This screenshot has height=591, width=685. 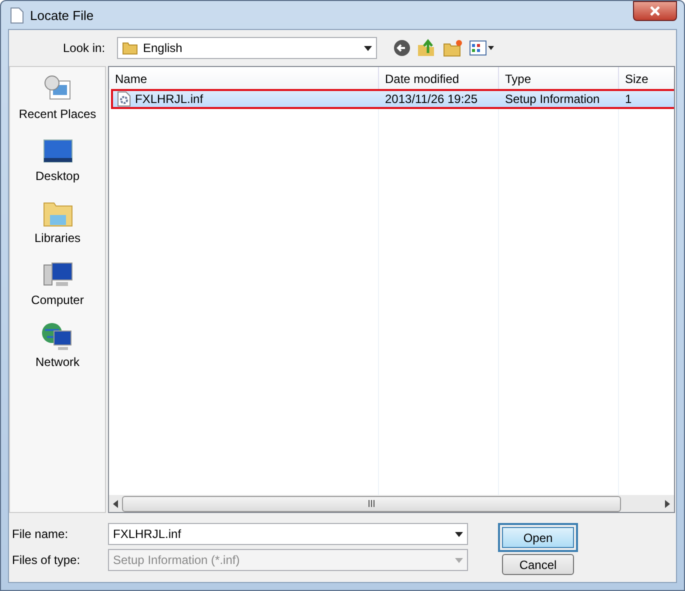 What do you see at coordinates (538, 564) in the screenshot?
I see `cancel-button: Cancel` at bounding box center [538, 564].